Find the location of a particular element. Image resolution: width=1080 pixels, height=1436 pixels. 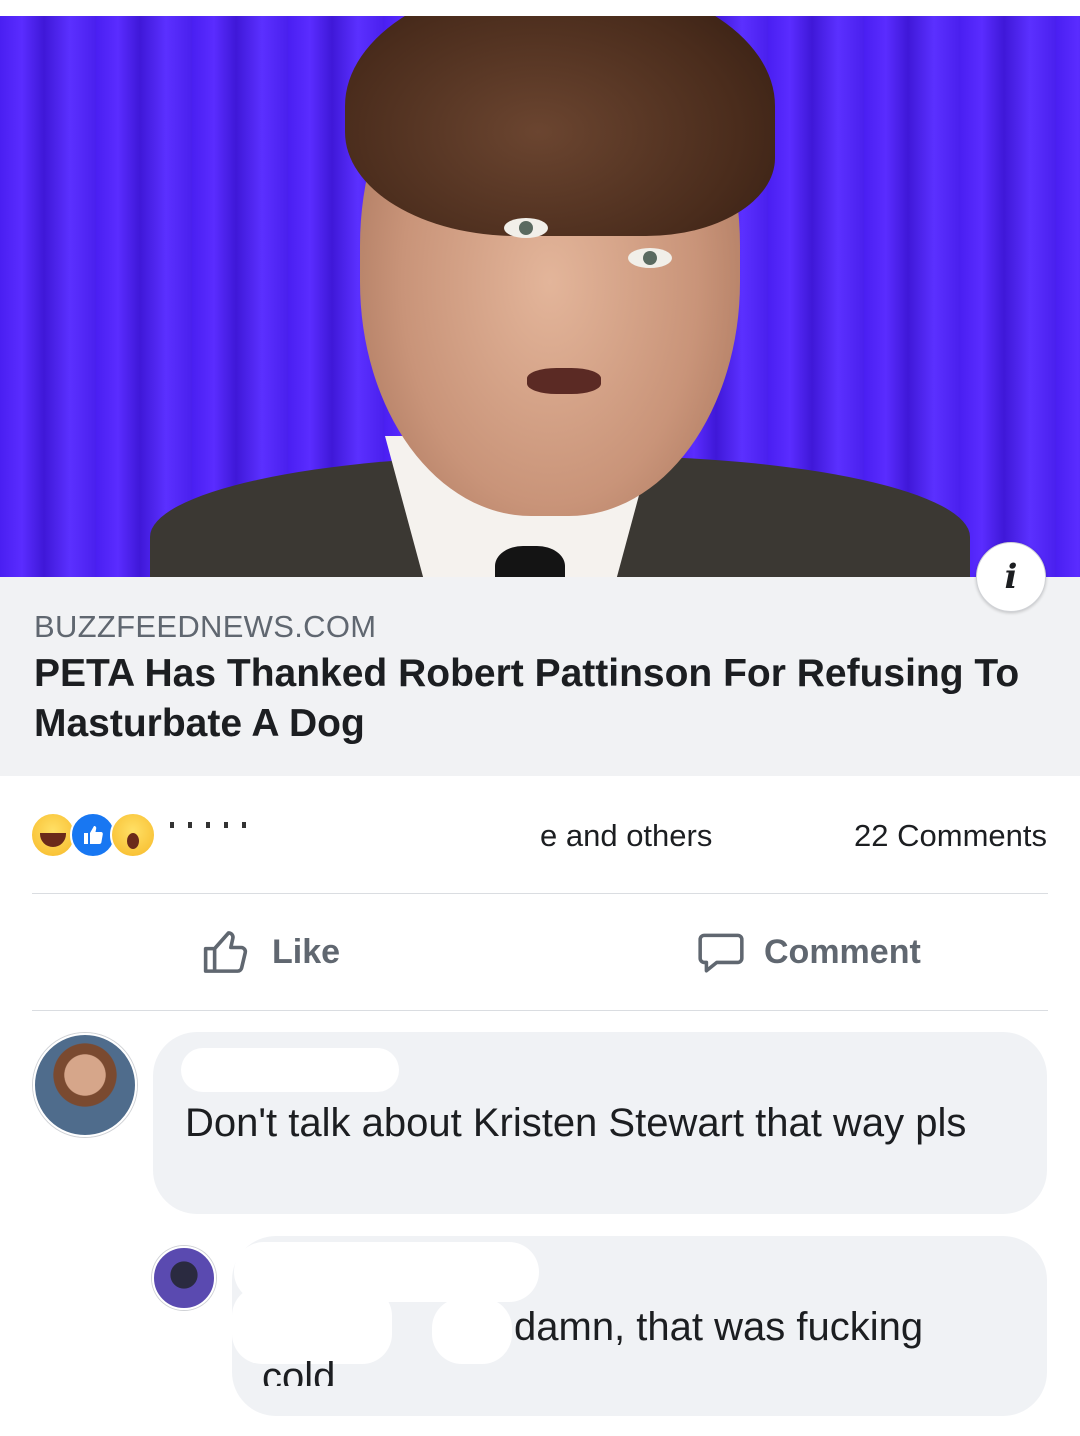

photo-mouth is located at coordinates (564, 381).